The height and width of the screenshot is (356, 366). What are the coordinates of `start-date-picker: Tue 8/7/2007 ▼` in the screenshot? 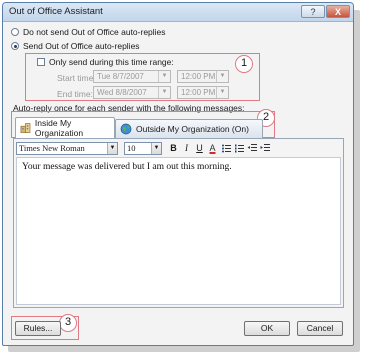 It's located at (132, 76).